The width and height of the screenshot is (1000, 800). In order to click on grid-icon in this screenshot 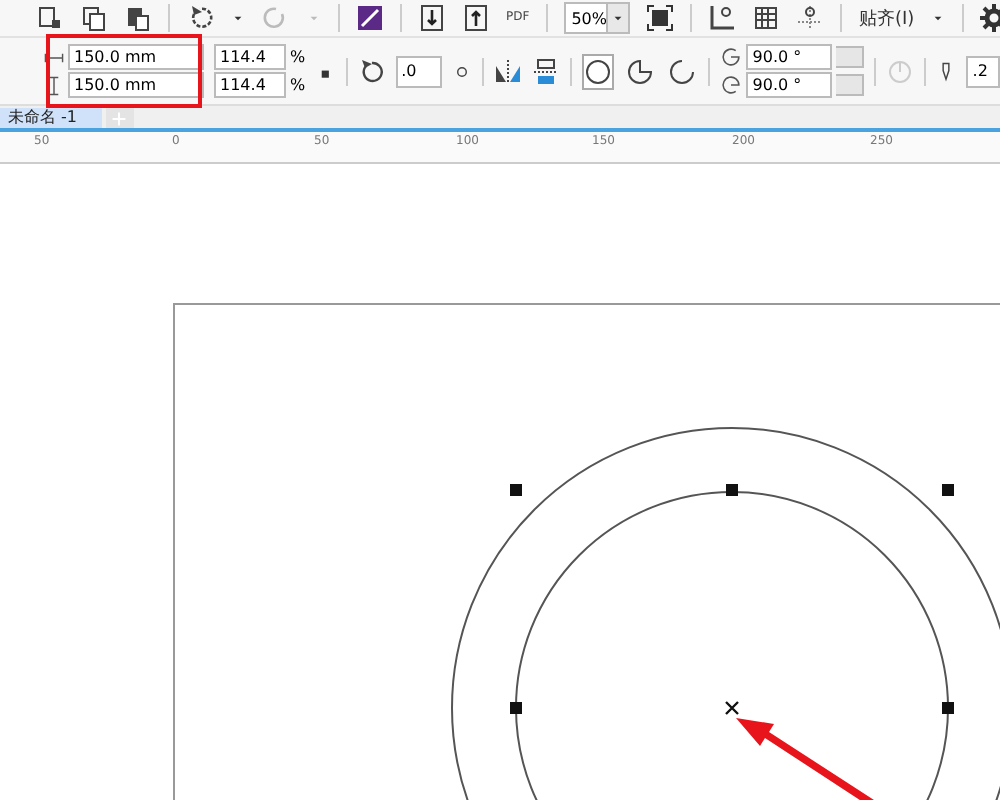, I will do `click(766, 18)`.